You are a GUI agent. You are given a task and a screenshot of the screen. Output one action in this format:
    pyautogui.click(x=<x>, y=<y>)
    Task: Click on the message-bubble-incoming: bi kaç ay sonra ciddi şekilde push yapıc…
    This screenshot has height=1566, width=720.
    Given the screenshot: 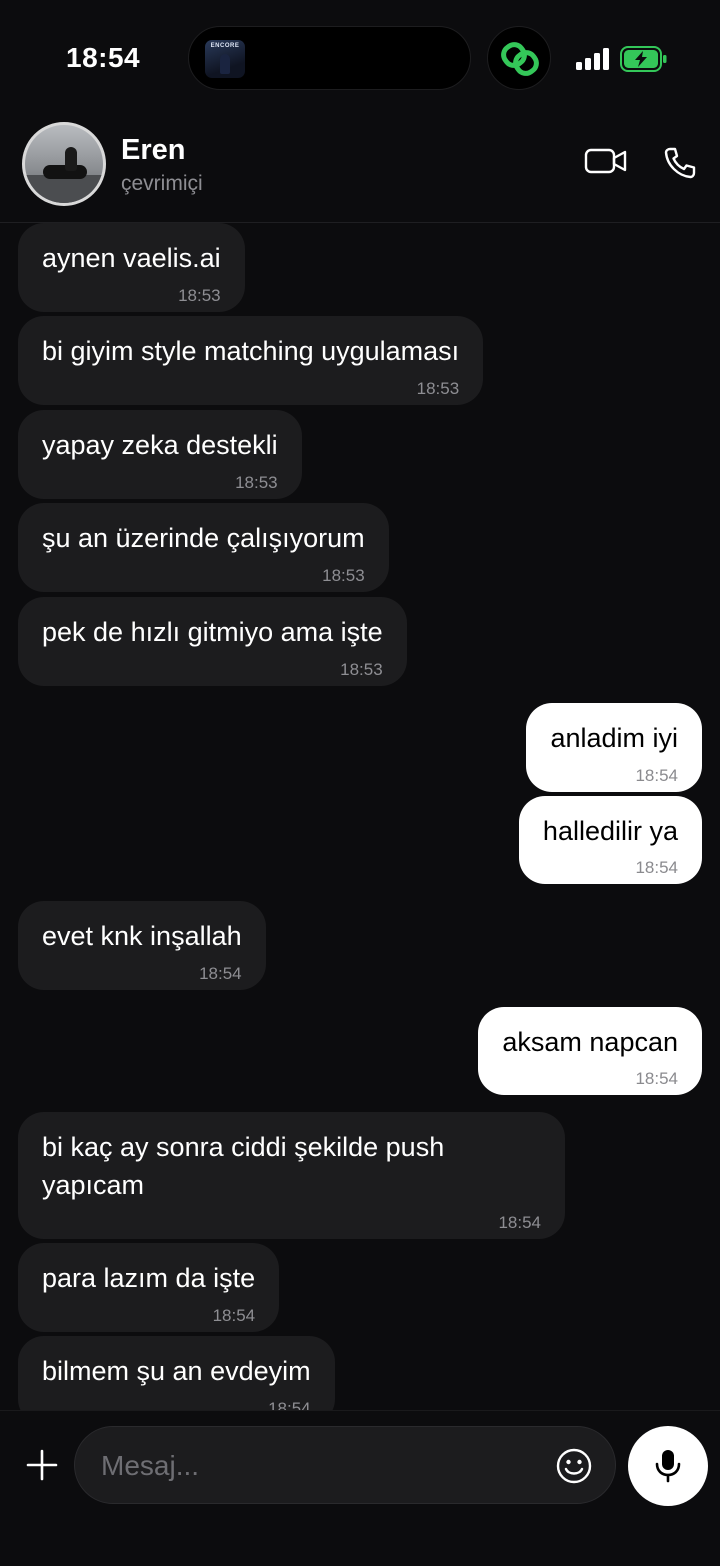 What is the action you would take?
    pyautogui.click(x=291, y=1175)
    